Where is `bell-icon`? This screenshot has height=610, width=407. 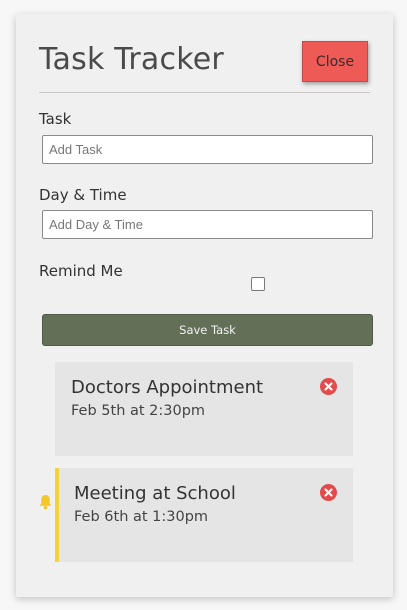 bell-icon is located at coordinates (45, 502).